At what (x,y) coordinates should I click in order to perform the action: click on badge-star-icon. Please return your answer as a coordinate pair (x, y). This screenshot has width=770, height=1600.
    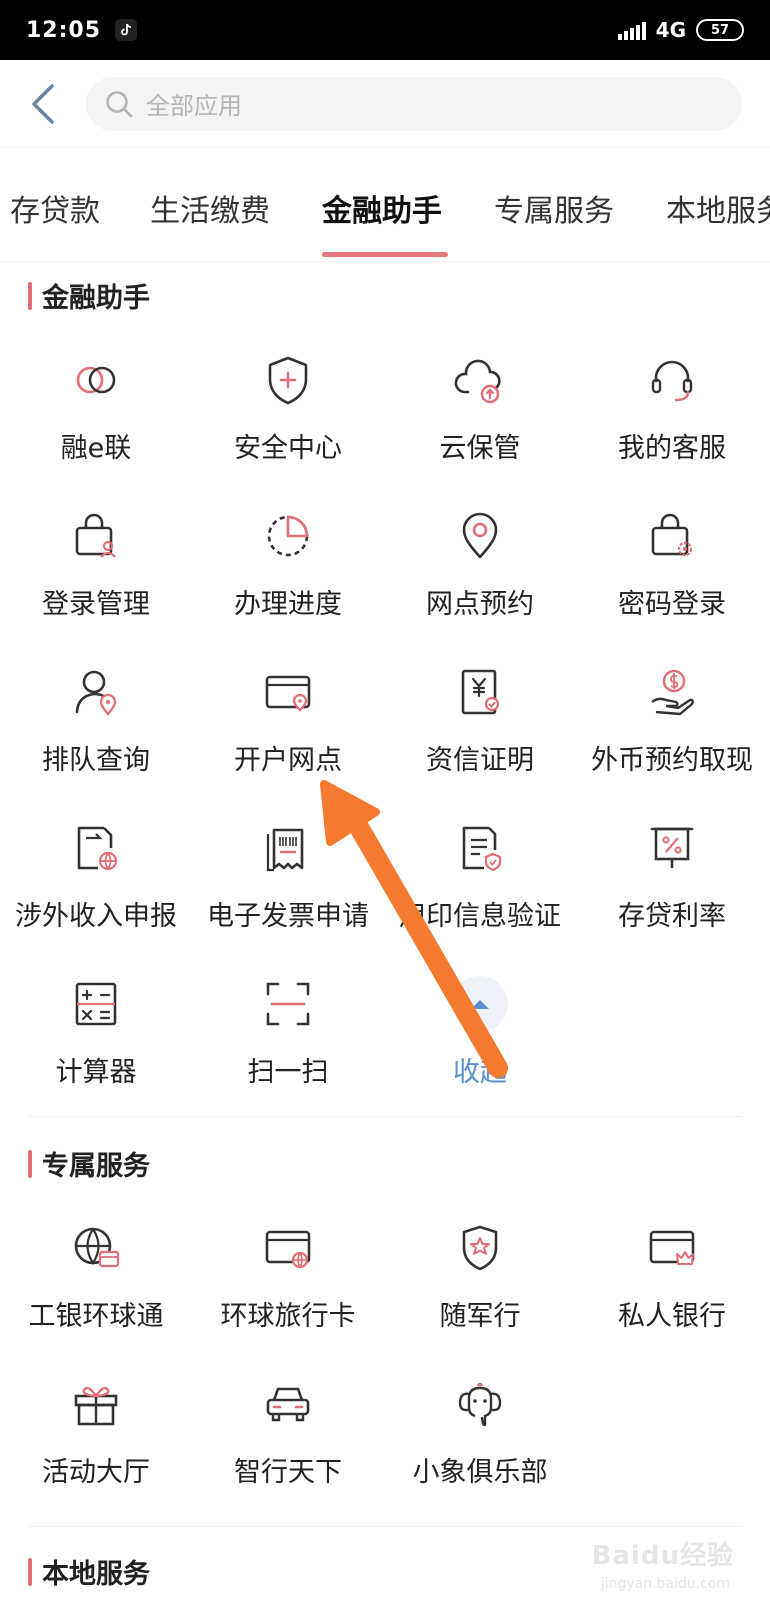
    Looking at the image, I should click on (480, 1248).